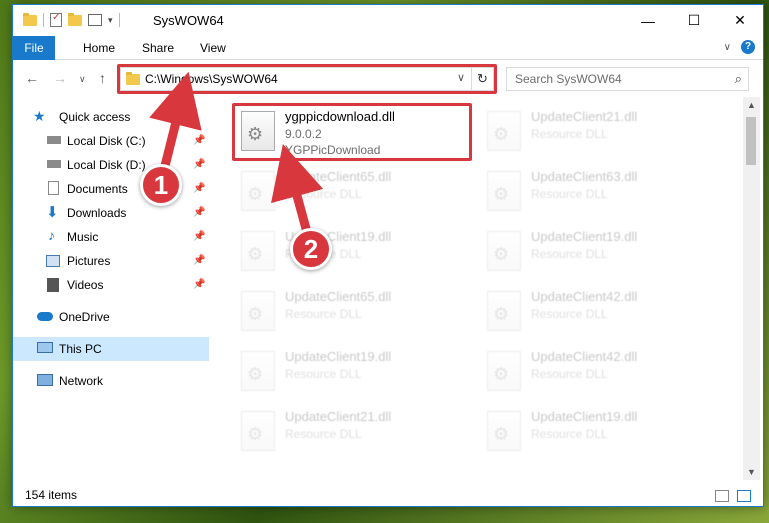 This screenshot has width=769, height=523. Describe the element at coordinates (751, 141) in the screenshot. I see `scrollbar-thumb` at that location.